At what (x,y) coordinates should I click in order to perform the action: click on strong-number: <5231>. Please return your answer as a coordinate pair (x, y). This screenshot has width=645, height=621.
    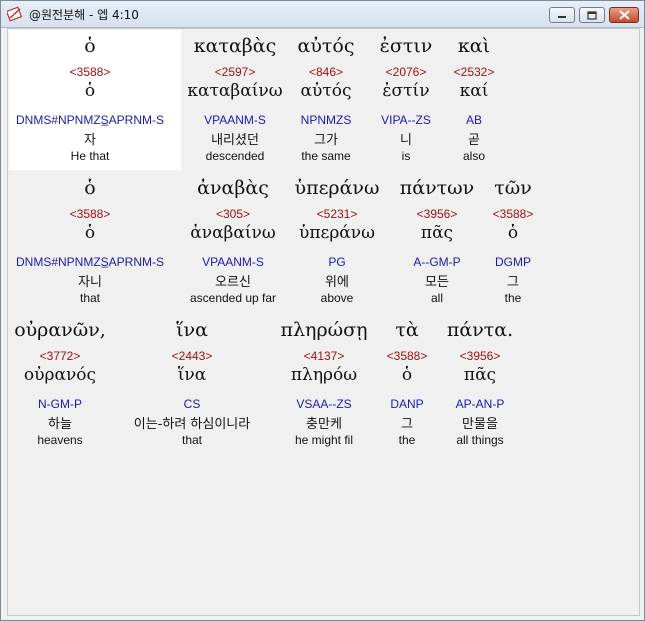
    Looking at the image, I should click on (337, 214).